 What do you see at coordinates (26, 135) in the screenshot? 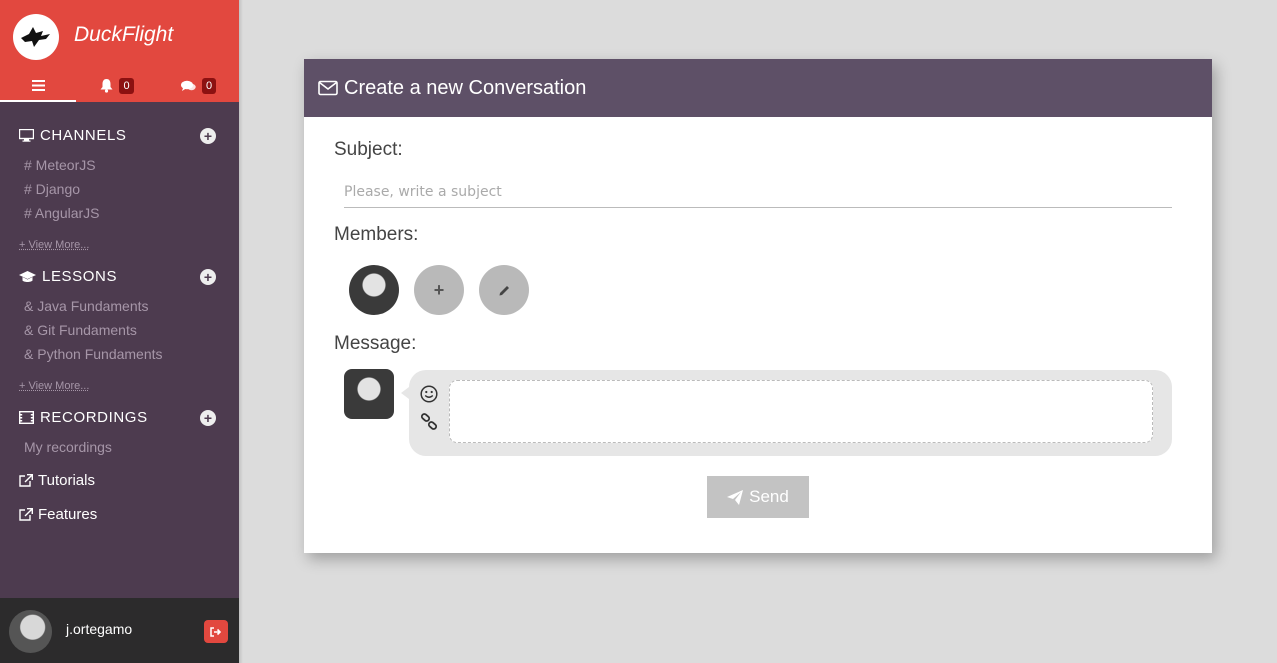
I see `monitor-icon` at bounding box center [26, 135].